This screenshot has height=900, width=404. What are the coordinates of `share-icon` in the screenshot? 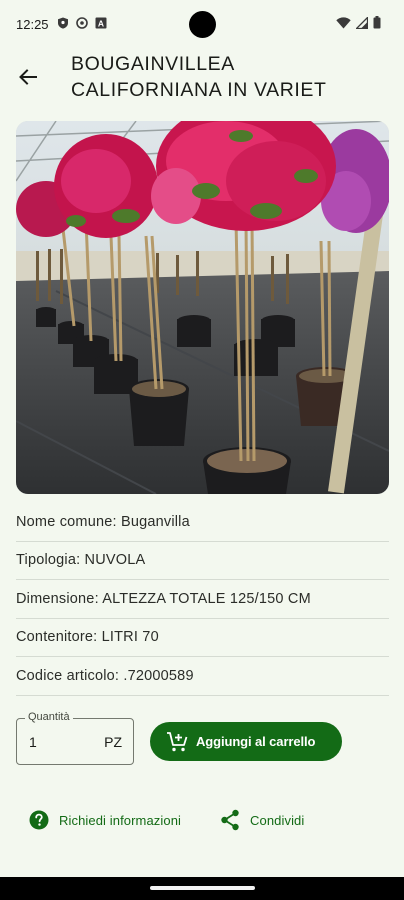 It's located at (230, 820).